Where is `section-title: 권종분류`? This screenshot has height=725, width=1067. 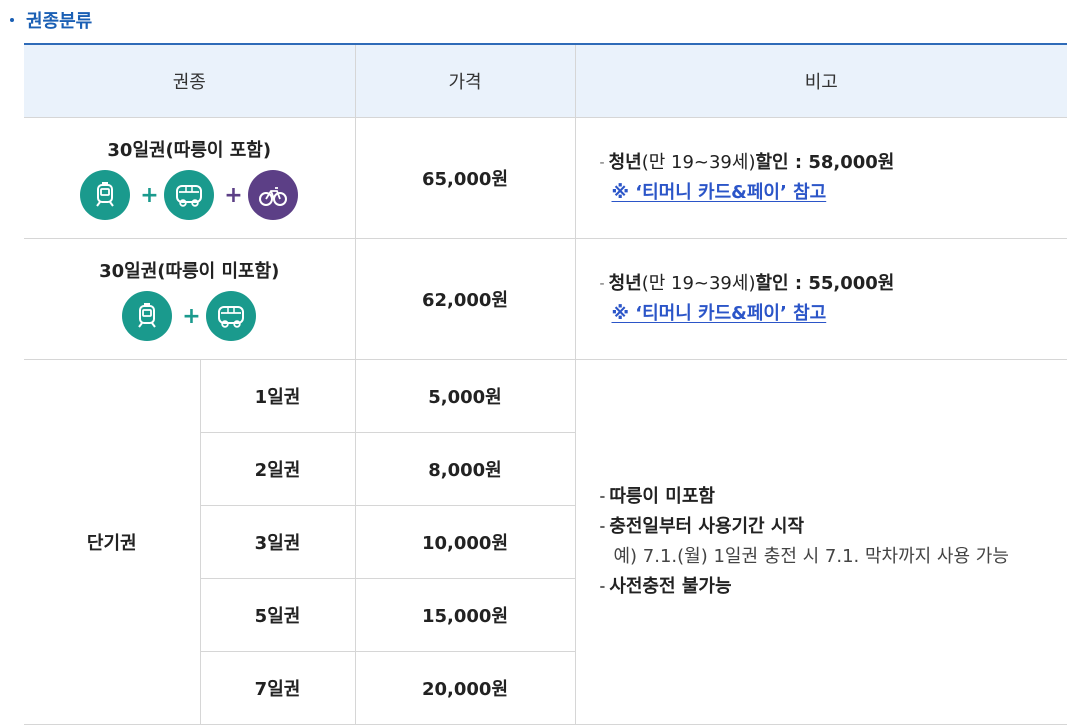 section-title: 권종분류 is located at coordinates (50, 20).